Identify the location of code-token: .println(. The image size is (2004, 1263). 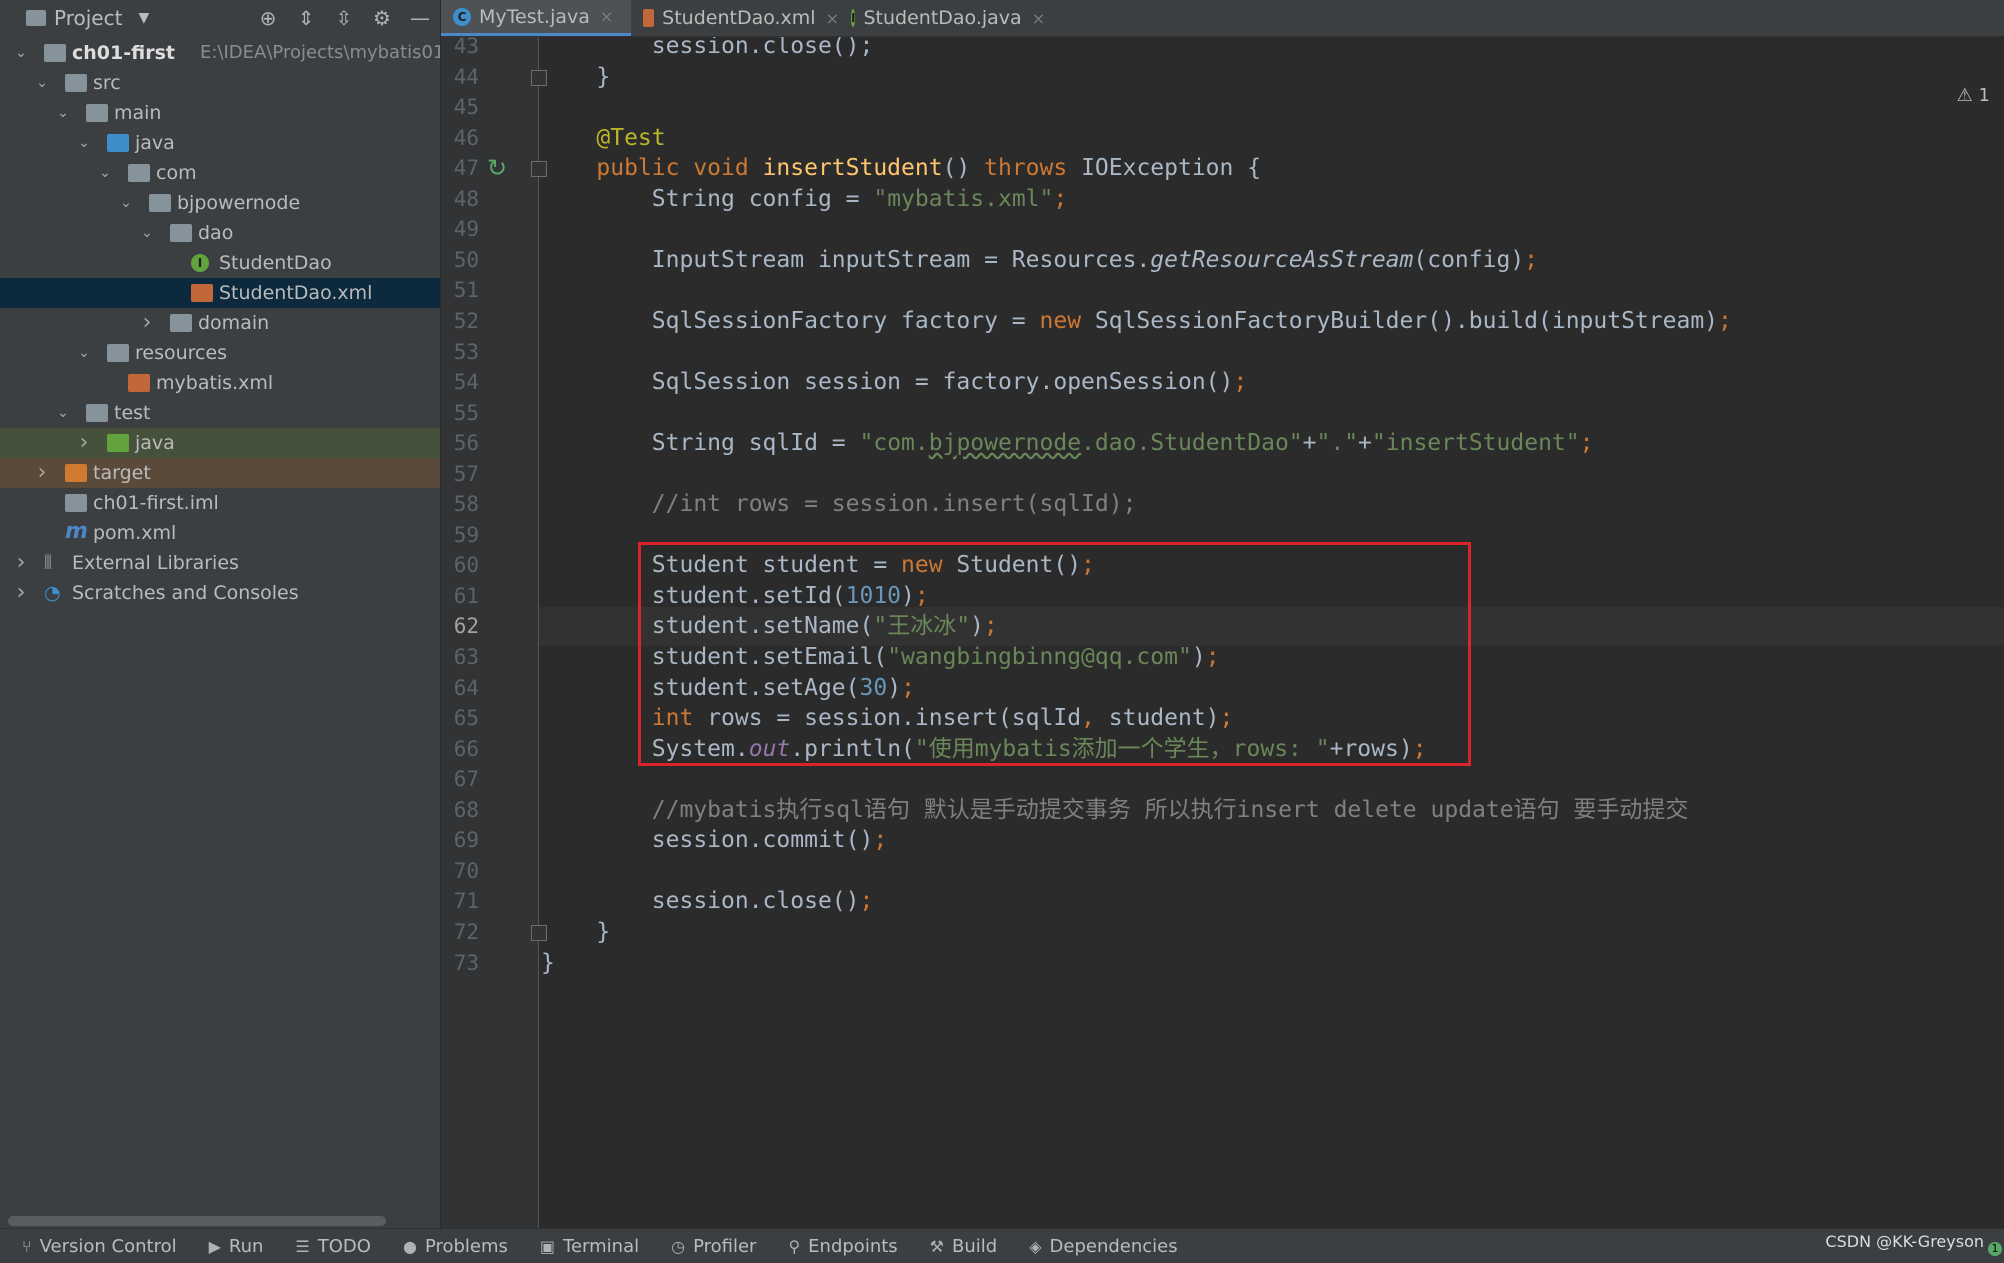
(852, 749).